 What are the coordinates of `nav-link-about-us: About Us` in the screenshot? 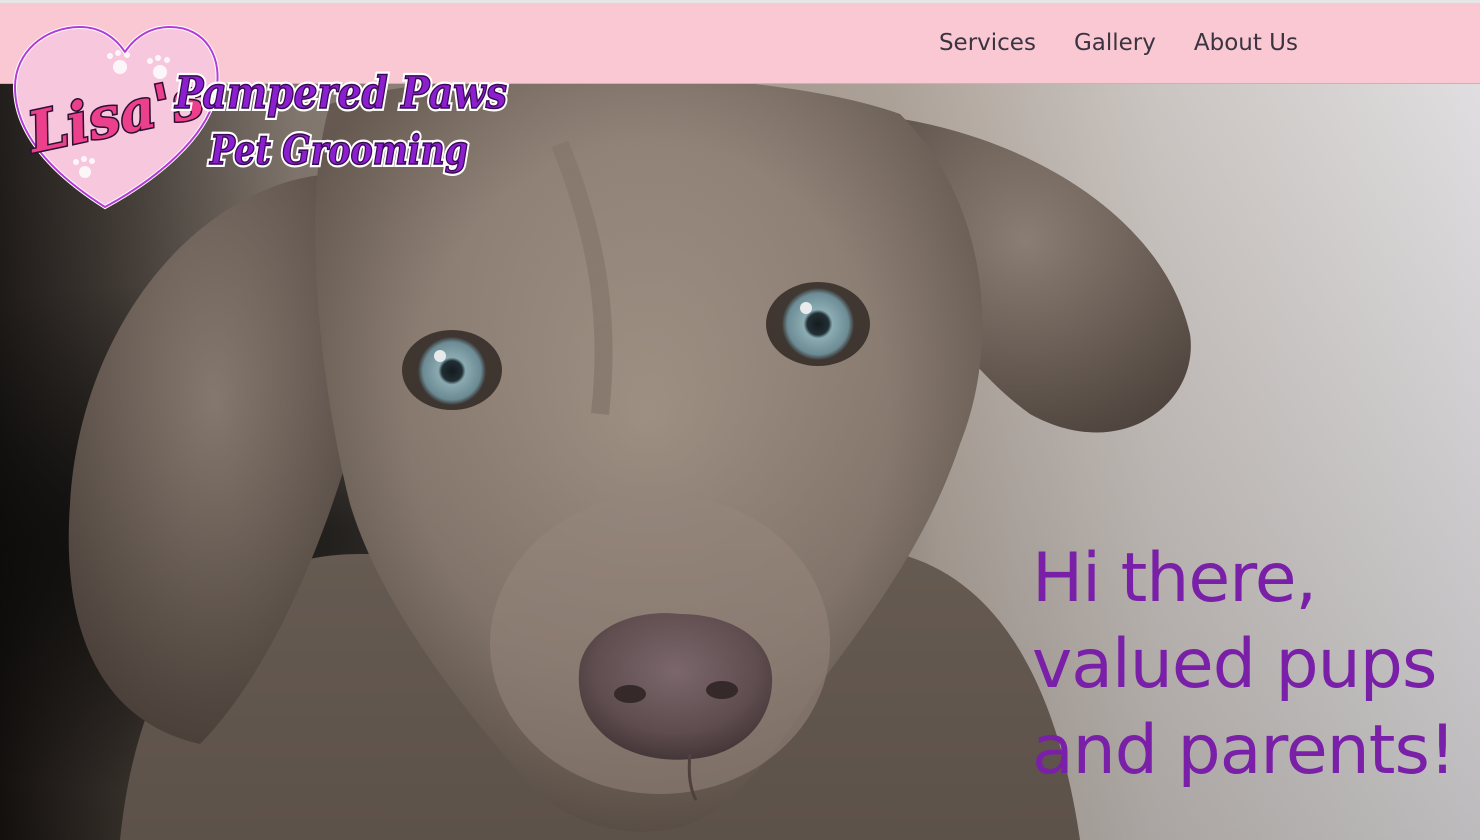 It's located at (1246, 43).